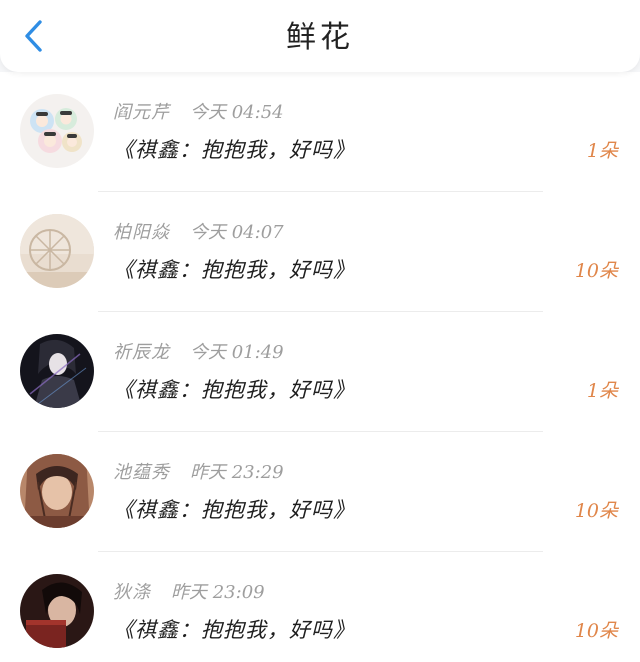 Image resolution: width=640 pixels, height=662 pixels. I want to click on item-meta: 柏阳焱 今天 04:07, so click(198, 231).